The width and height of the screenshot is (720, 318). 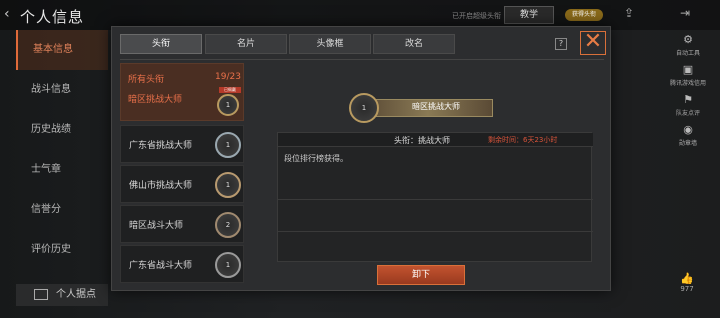 What do you see at coordinates (161, 266) in the screenshot?
I see `list-item-title: 广东省战斗大师` at bounding box center [161, 266].